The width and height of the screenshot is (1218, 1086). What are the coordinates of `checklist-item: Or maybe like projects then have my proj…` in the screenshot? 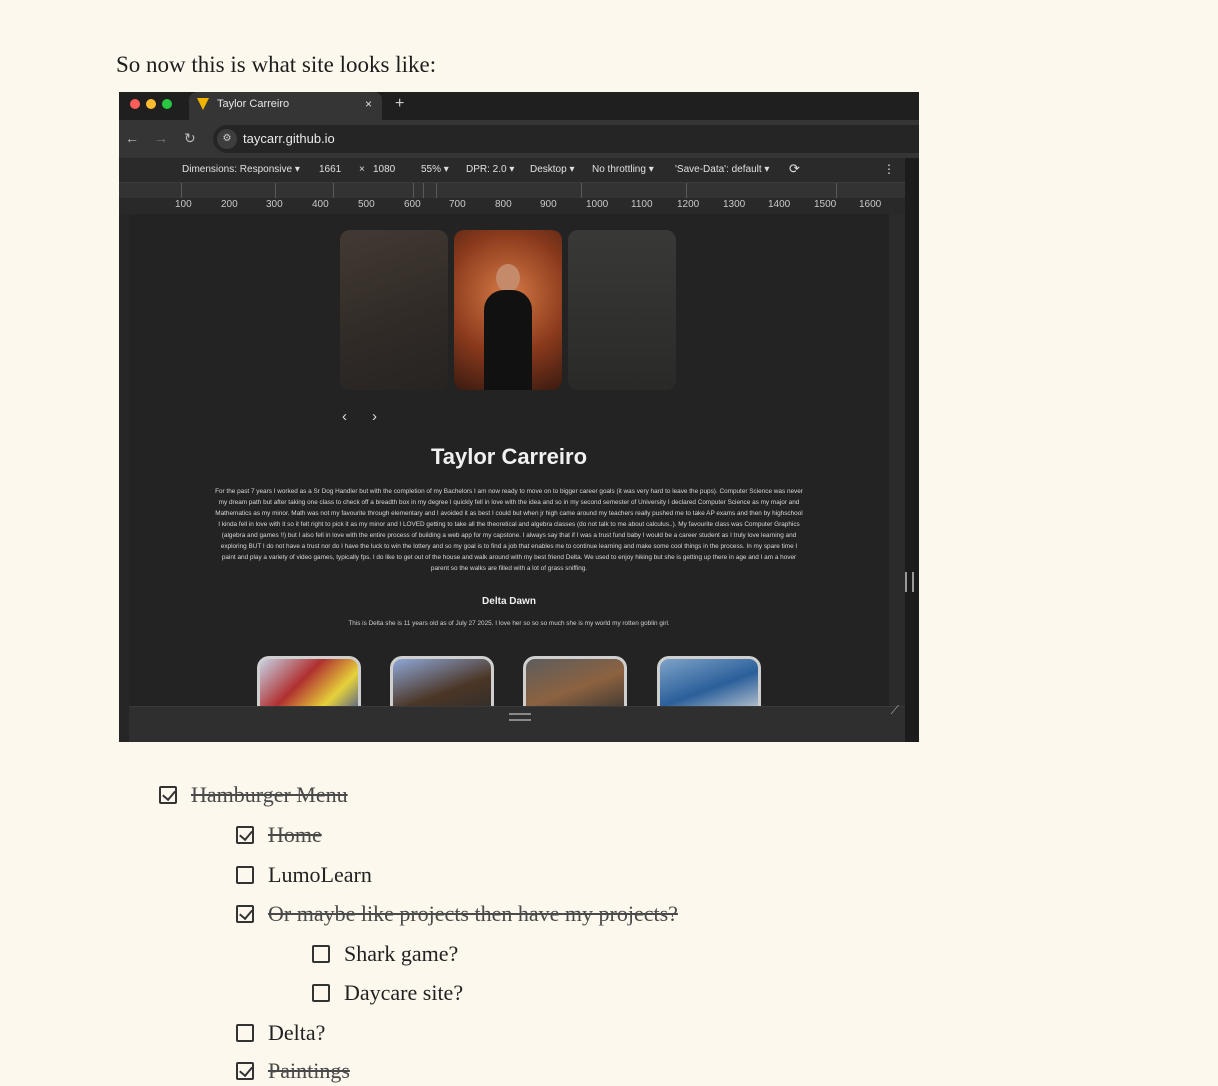 It's located at (457, 914).